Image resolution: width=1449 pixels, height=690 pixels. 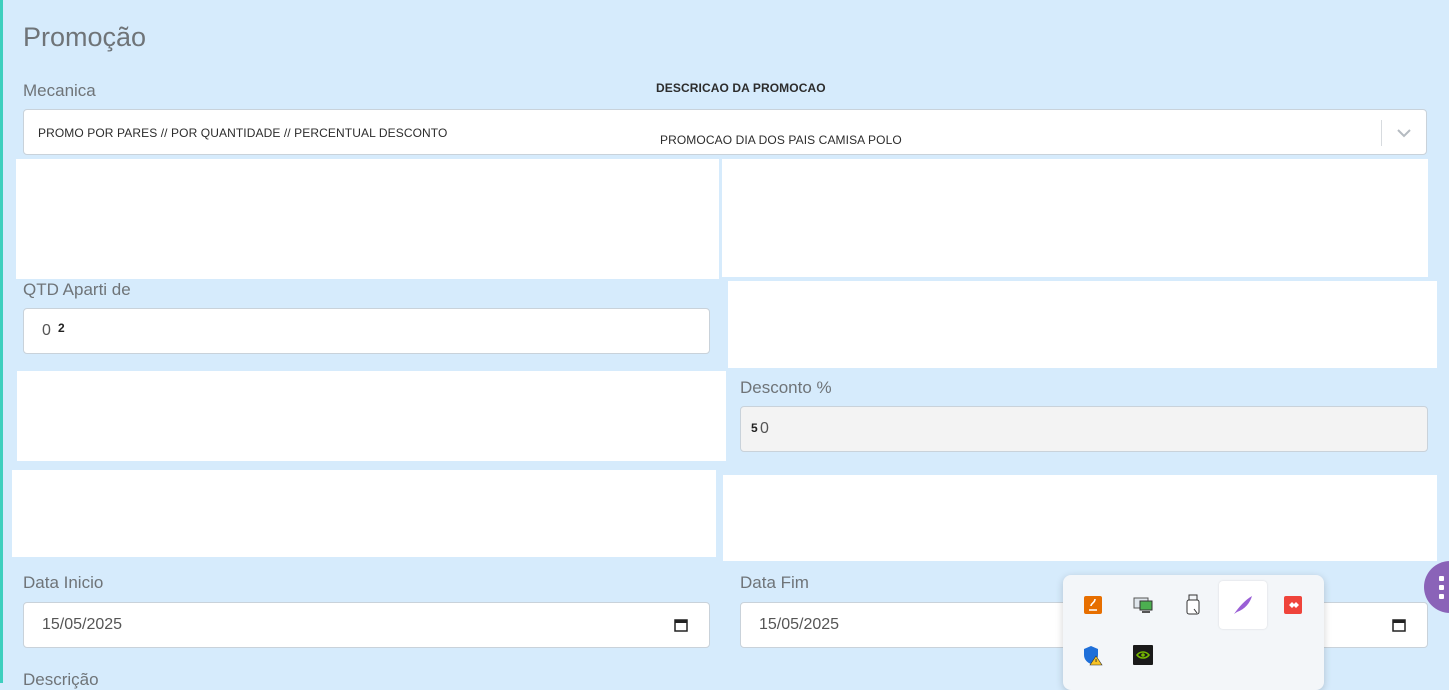 What do you see at coordinates (1143, 655) in the screenshot?
I see `nvidia-icon` at bounding box center [1143, 655].